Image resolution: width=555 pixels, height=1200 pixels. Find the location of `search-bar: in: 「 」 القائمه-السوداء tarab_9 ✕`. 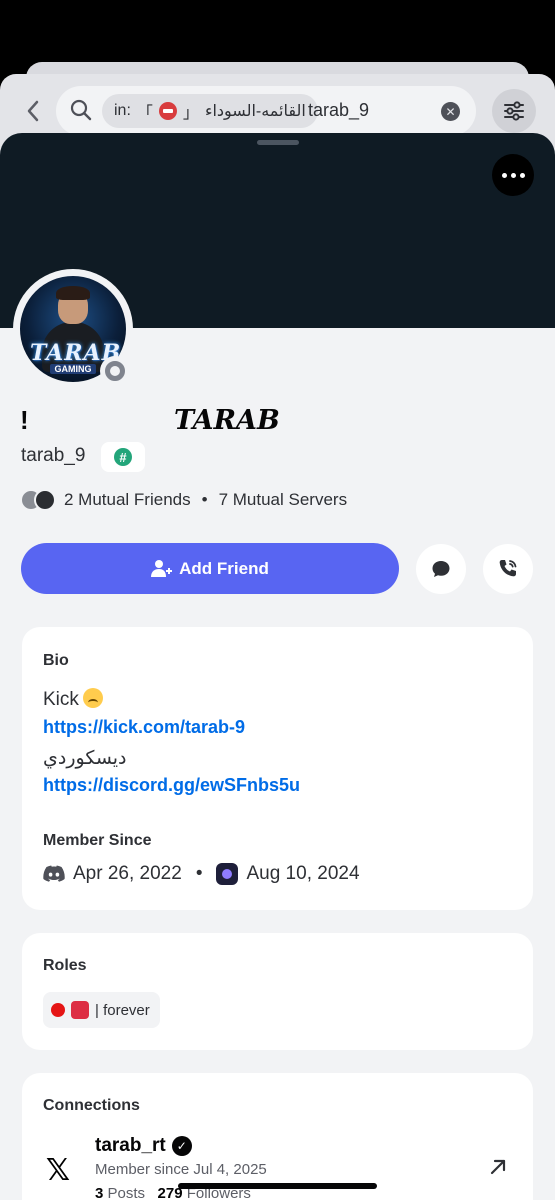

search-bar: in: 「 」 القائمه-السوداء tarab_9 ✕ is located at coordinates (266, 111).